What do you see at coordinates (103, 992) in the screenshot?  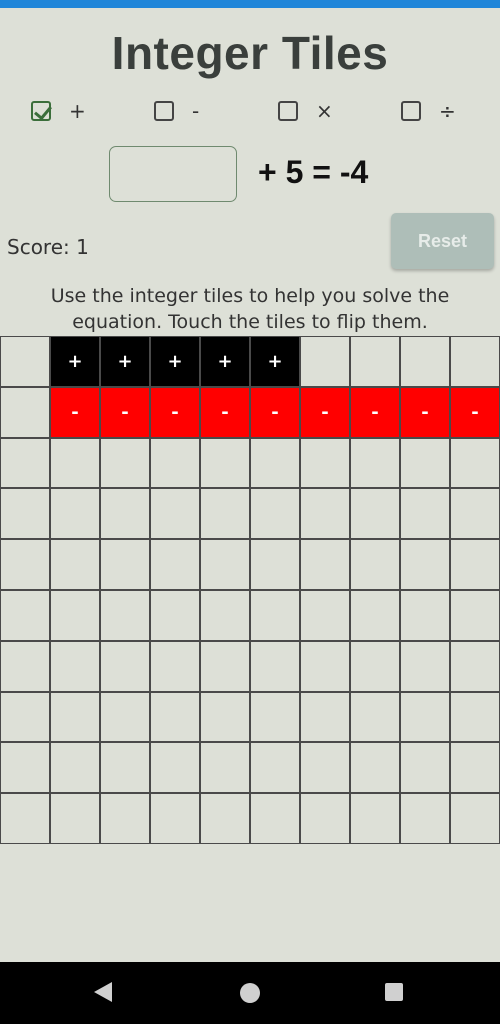 I see `back-icon` at bounding box center [103, 992].